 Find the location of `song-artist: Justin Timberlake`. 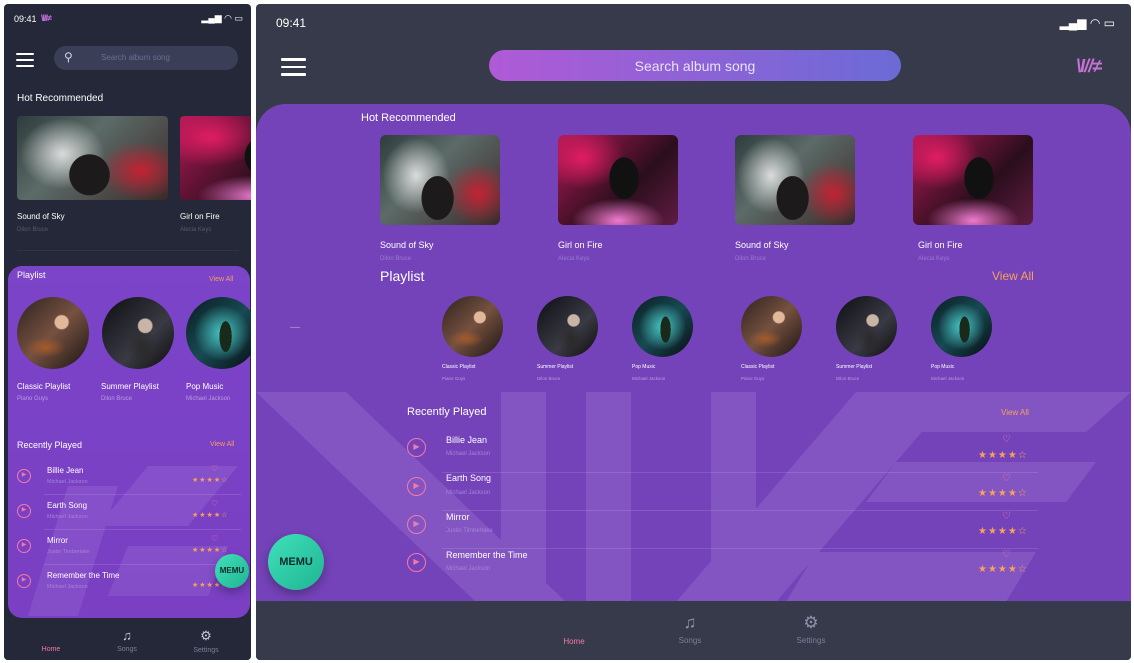

song-artist: Justin Timberlake is located at coordinates (469, 531).